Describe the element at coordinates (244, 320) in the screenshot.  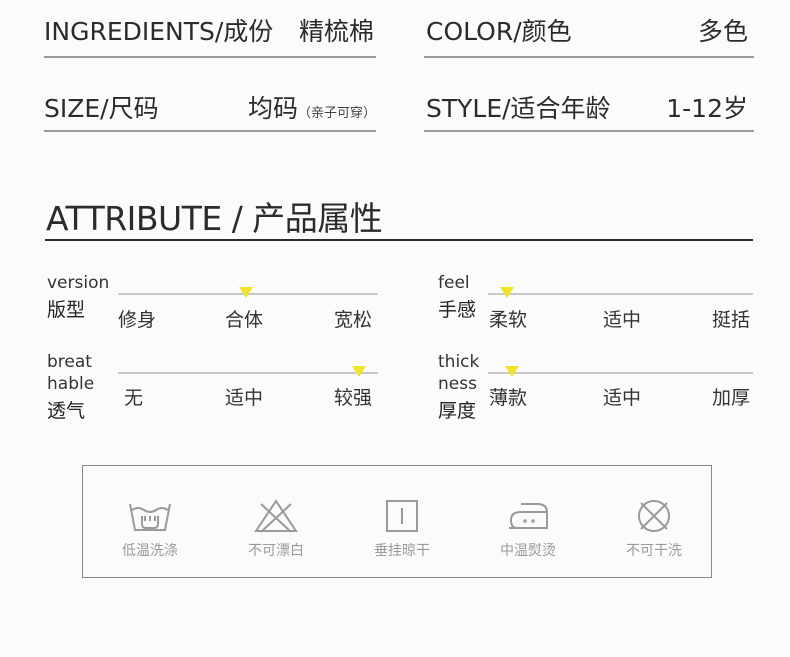
I see `version-option-2: 合体` at that location.